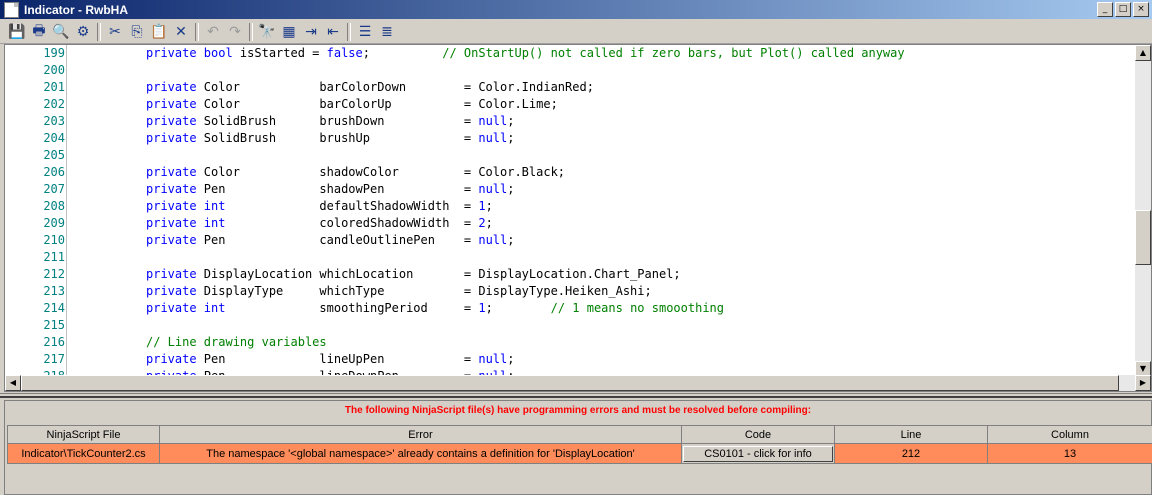 The width and height of the screenshot is (1152, 495). Describe the element at coordinates (76, 9) in the screenshot. I see `window-title: Indicator - RwbHA` at that location.